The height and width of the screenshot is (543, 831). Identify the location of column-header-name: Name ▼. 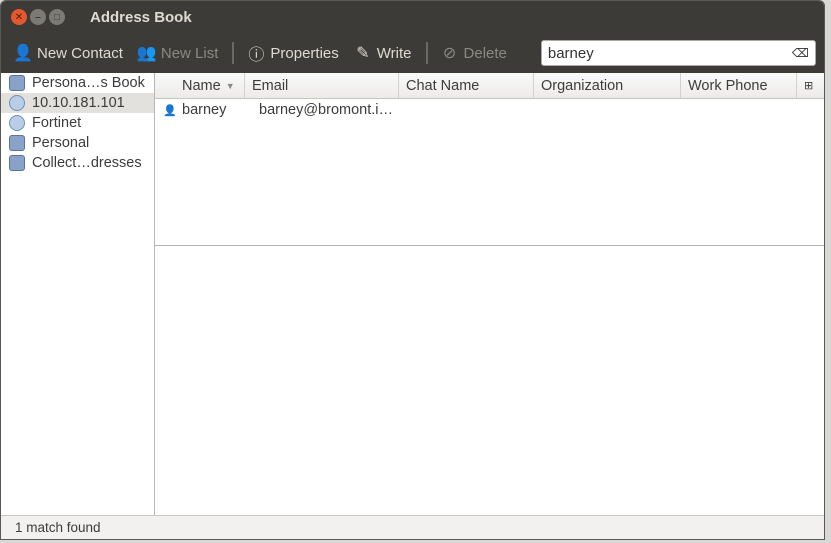
(200, 85).